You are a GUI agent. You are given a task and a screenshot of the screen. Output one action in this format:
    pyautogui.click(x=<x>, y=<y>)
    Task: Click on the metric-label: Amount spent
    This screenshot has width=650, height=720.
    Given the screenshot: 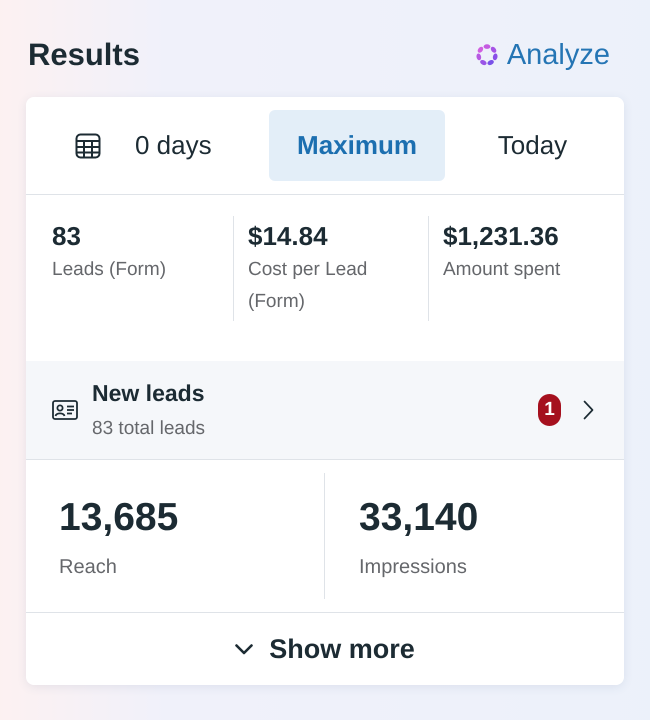 What is the action you would take?
    pyautogui.click(x=501, y=270)
    